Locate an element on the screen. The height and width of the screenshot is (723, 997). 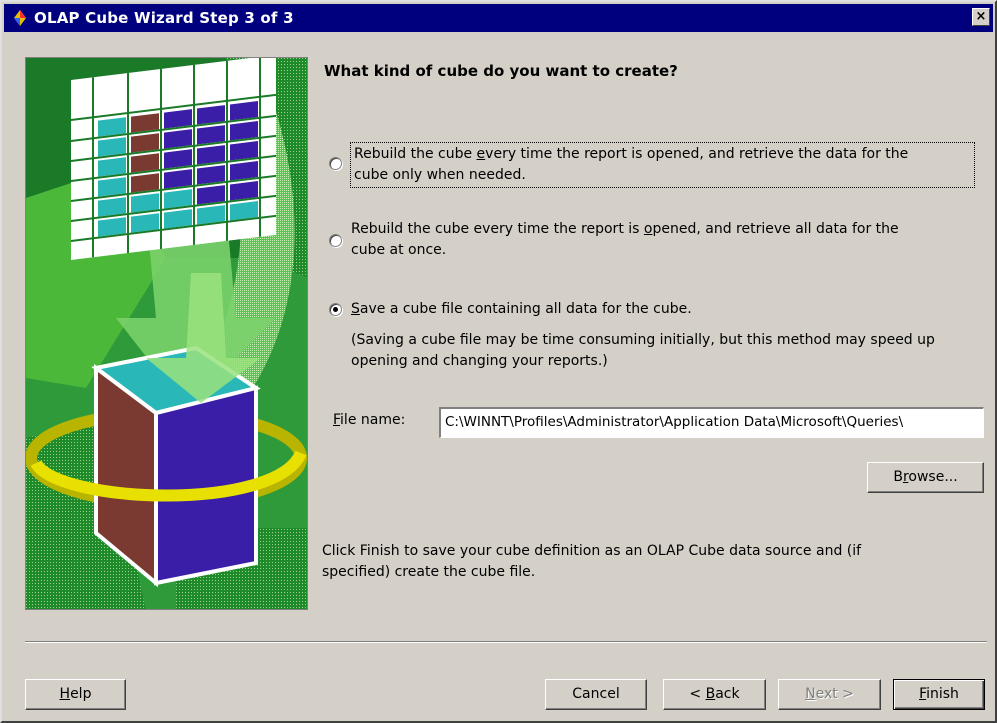
window-title: OLAP Cube Wizard Step 3 of 3 is located at coordinates (164, 18).